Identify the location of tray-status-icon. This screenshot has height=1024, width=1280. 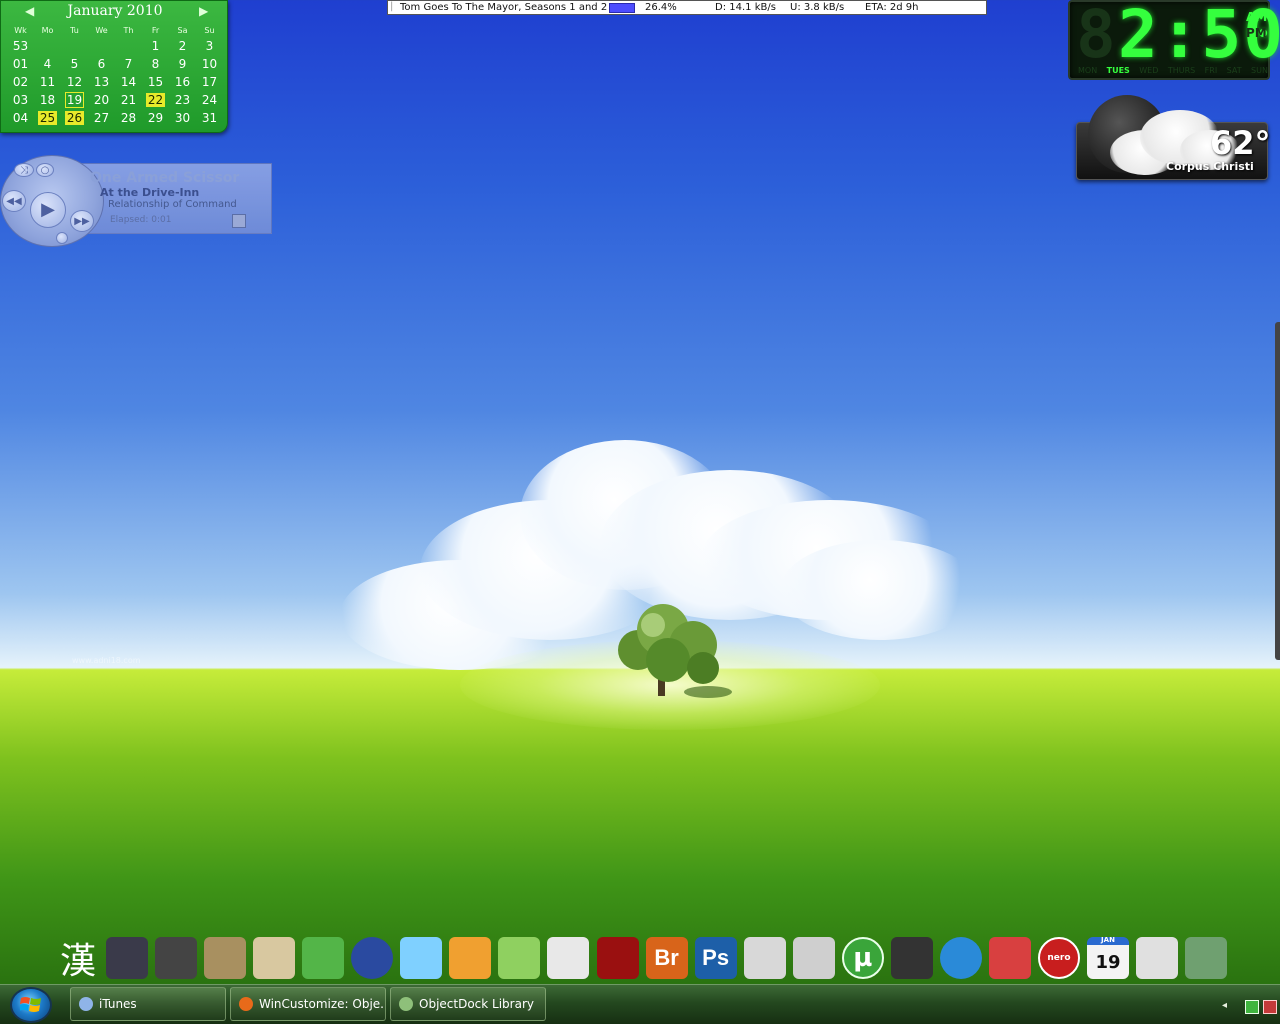
(1270, 1007).